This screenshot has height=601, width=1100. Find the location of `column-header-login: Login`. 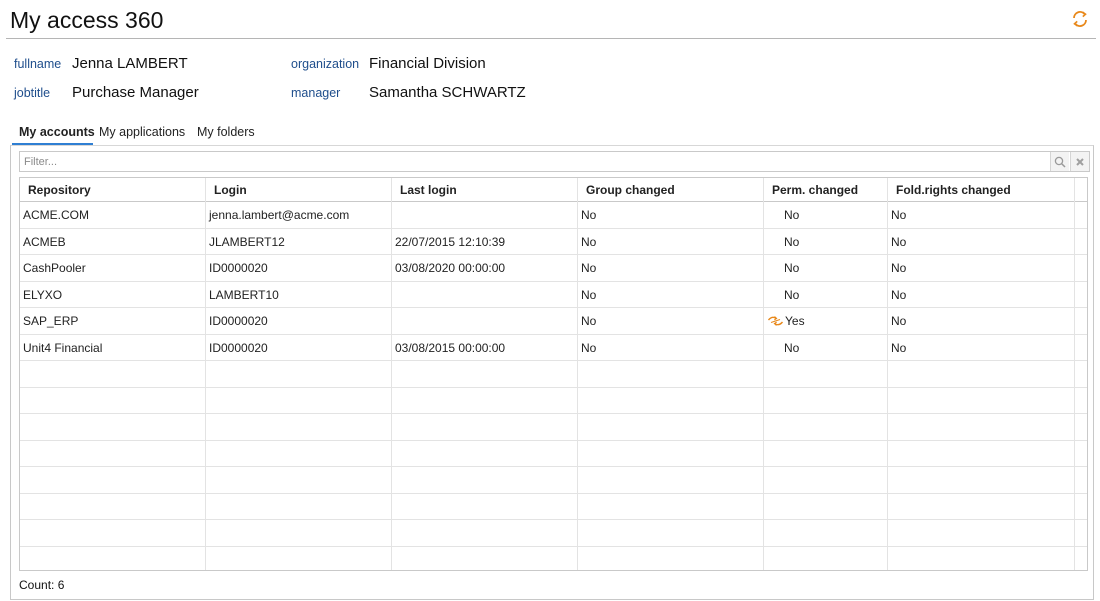

column-header-login: Login is located at coordinates (226, 190).